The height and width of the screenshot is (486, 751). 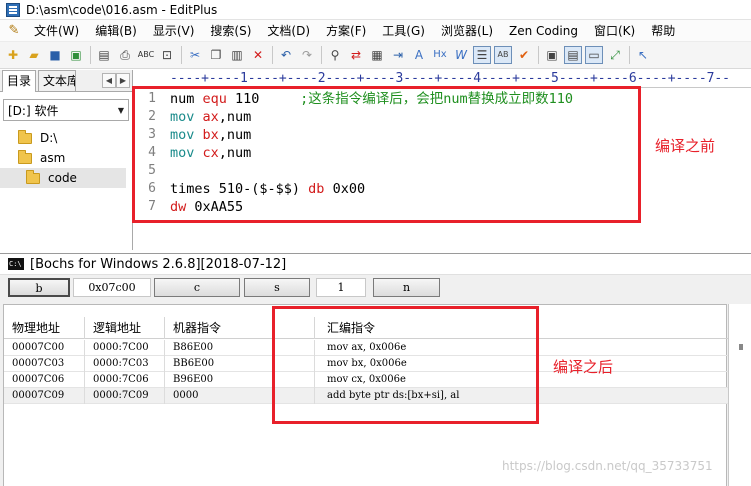 What do you see at coordinates (346, 31) in the screenshot?
I see `menu-project: 方案(F)` at bounding box center [346, 31].